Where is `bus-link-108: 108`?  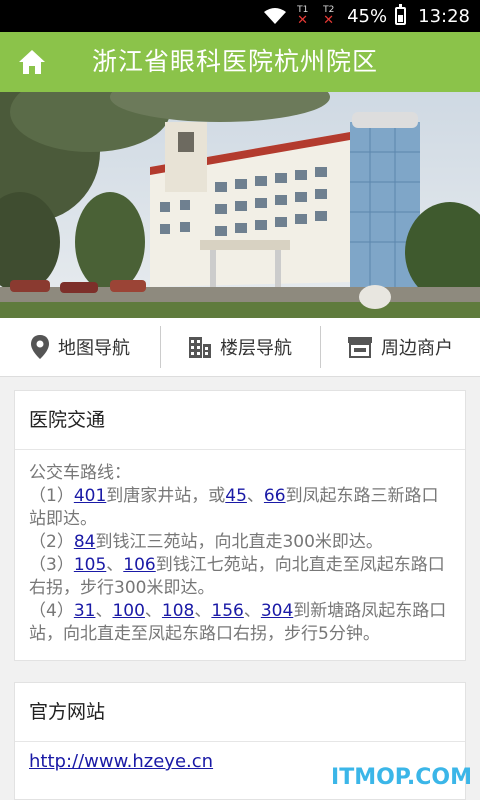 bus-link-108: 108 is located at coordinates (178, 611).